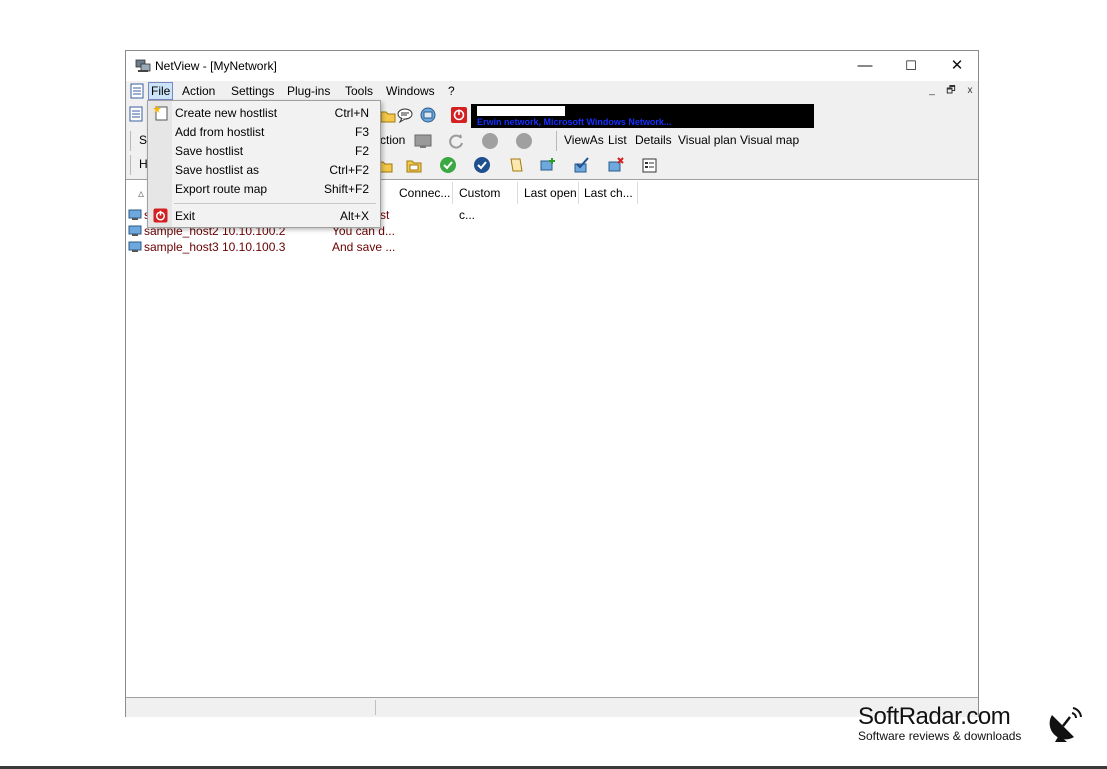 The height and width of the screenshot is (769, 1107). What do you see at coordinates (932, 91) in the screenshot?
I see `mdi-minimize-button: _` at bounding box center [932, 91].